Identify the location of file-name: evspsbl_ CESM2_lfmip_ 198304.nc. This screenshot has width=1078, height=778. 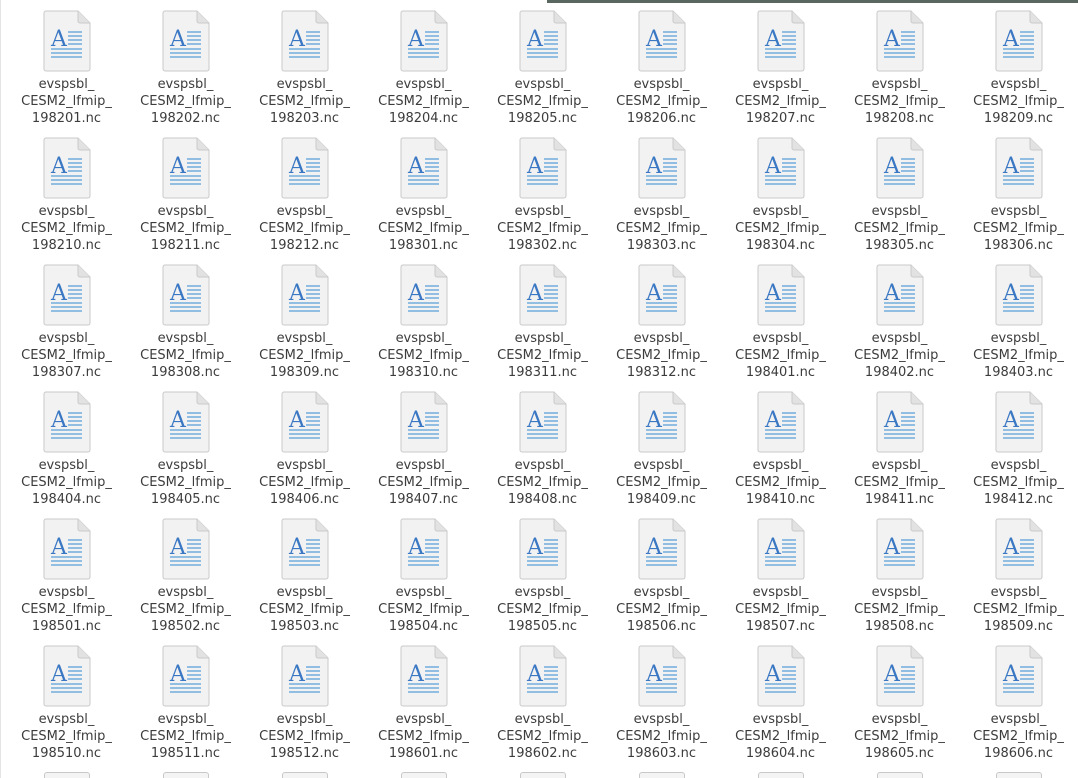
(780, 228).